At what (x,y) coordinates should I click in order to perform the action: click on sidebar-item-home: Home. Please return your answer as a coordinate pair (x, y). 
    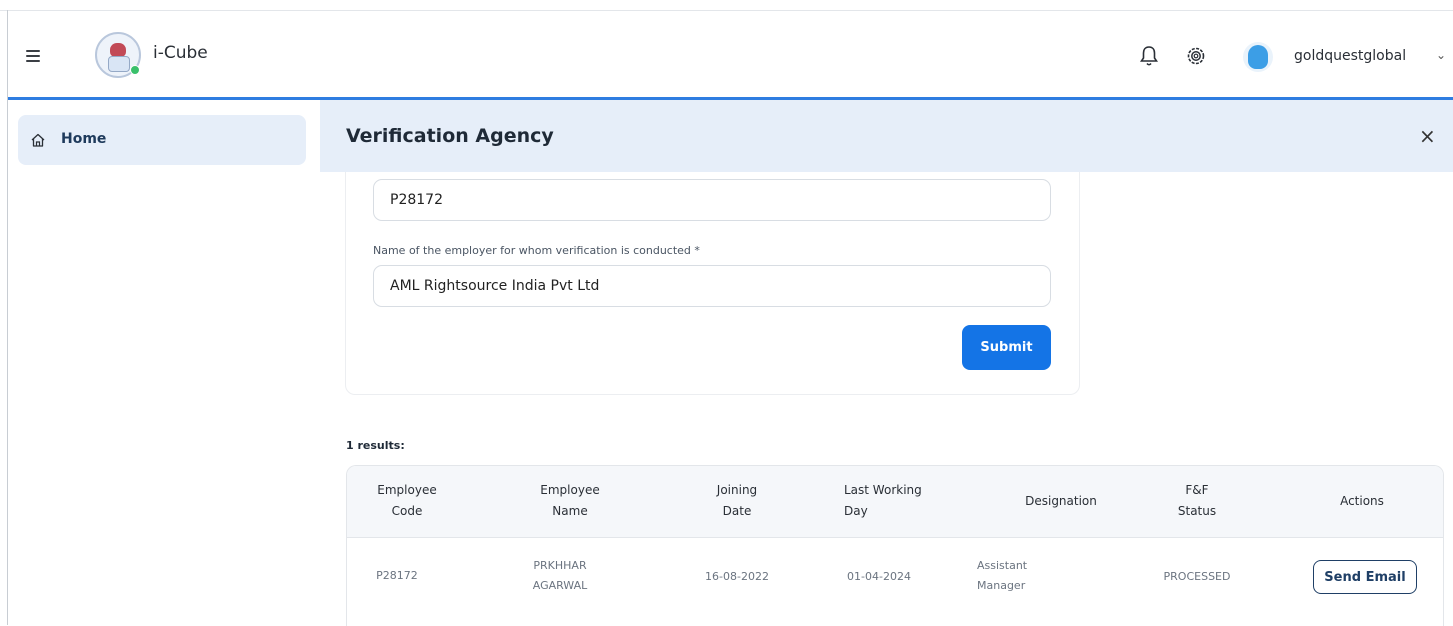
    Looking at the image, I should click on (162, 140).